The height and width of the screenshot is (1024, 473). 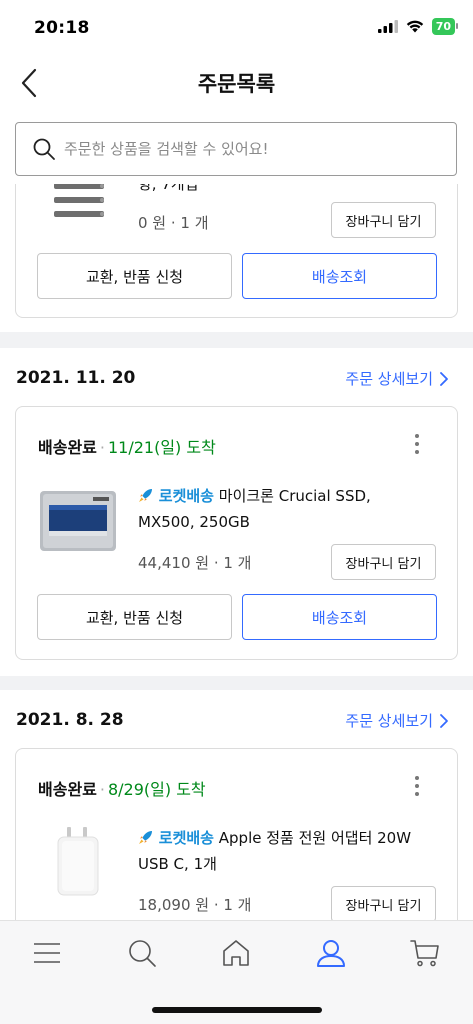 What do you see at coordinates (76, 378) in the screenshot?
I see `order-date: 2021. 11. 20` at bounding box center [76, 378].